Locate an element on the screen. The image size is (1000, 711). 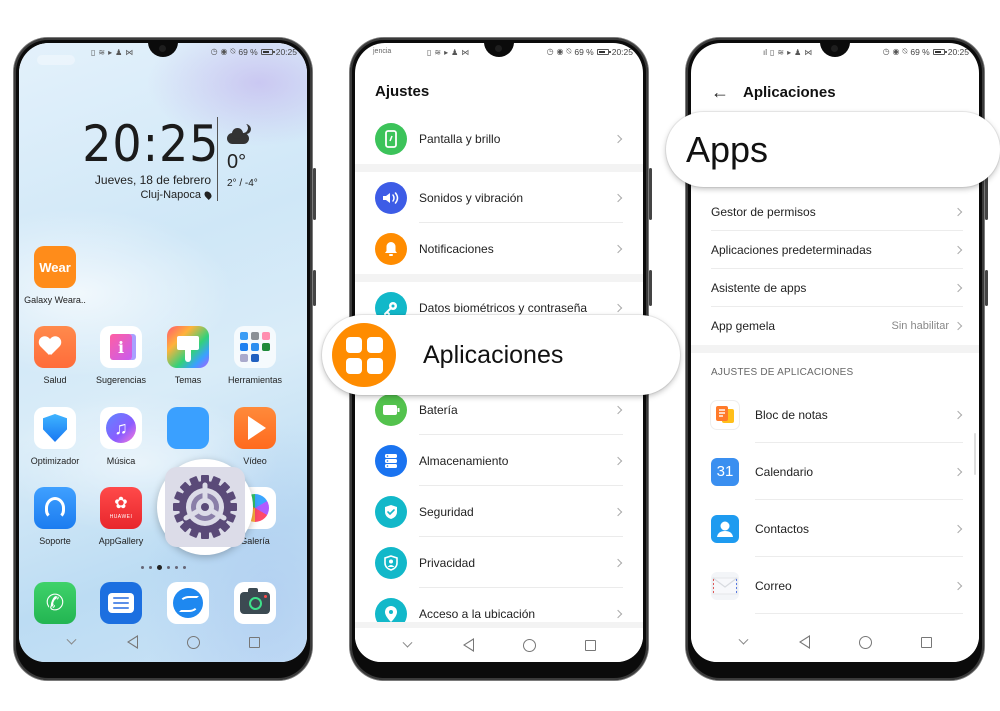
section-header: AJUSTES DE APLICACIONES is located at coordinates (835, 369).